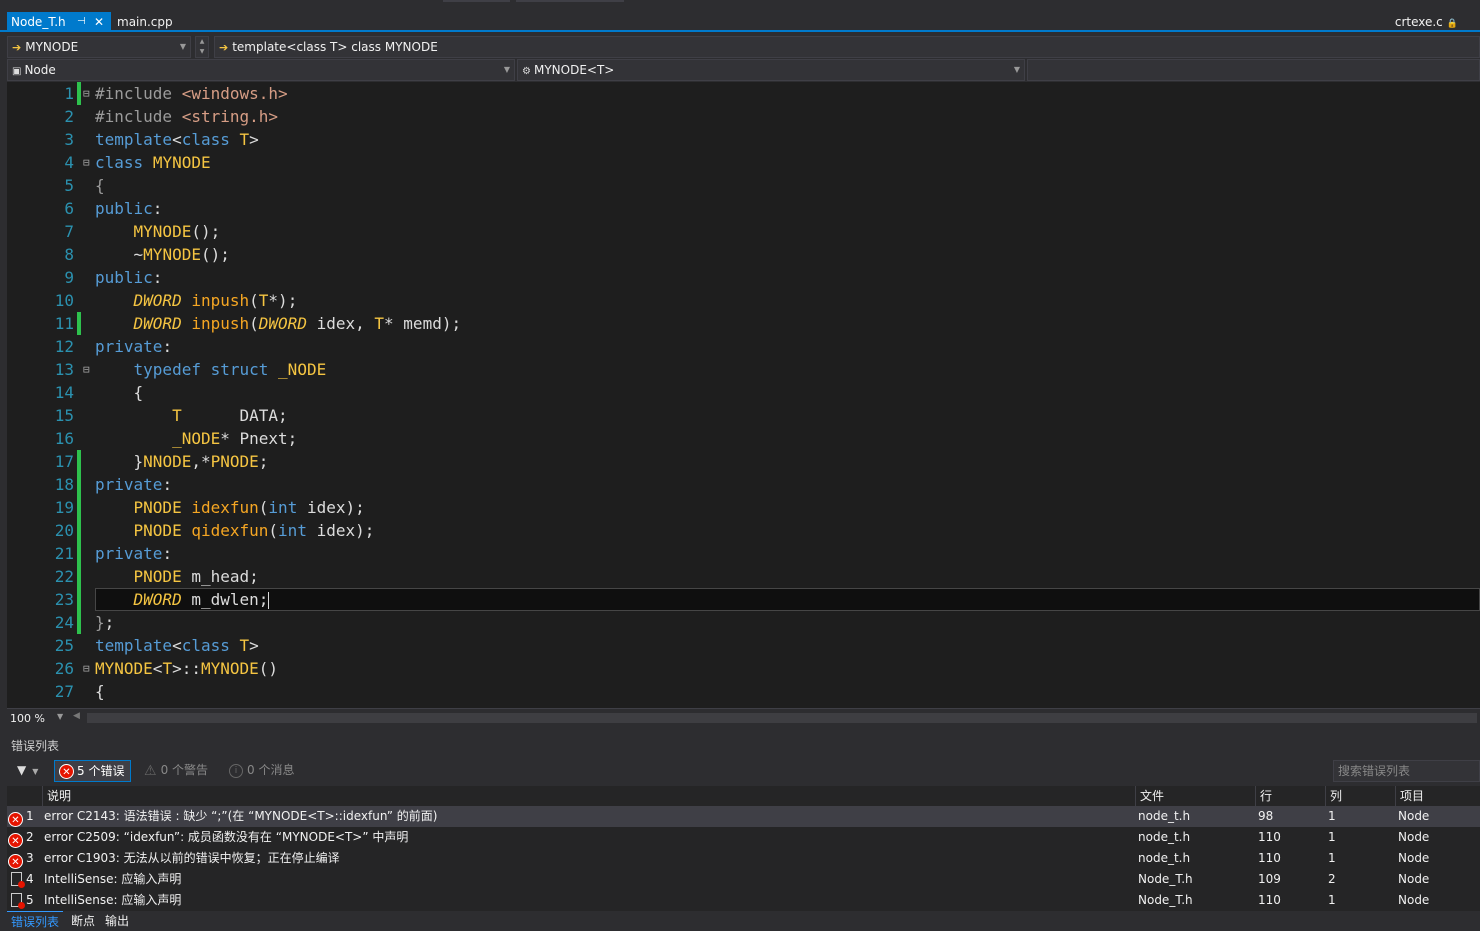 The width and height of the screenshot is (1480, 931). What do you see at coordinates (27, 770) in the screenshot?
I see `filter-dropdown: ▼ ▼` at bounding box center [27, 770].